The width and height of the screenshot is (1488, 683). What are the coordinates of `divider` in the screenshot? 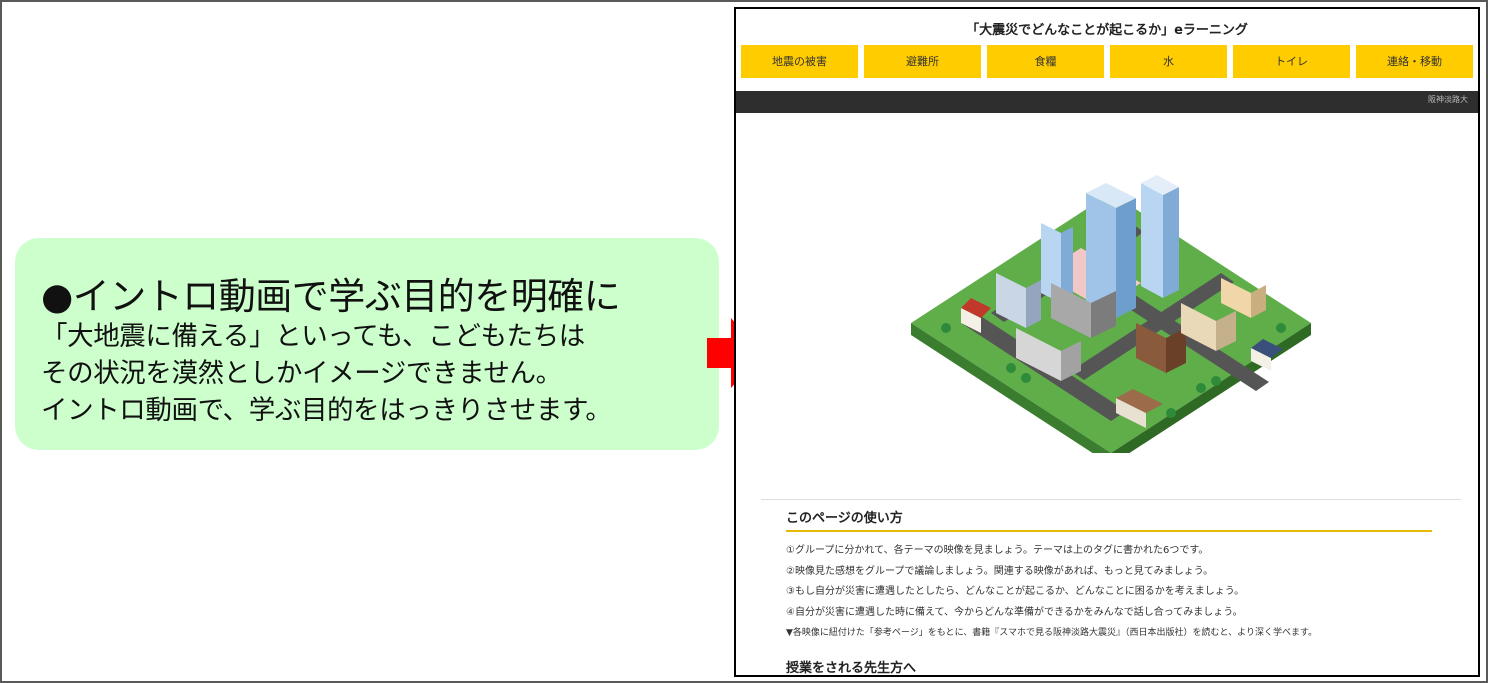 It's located at (1111, 499).